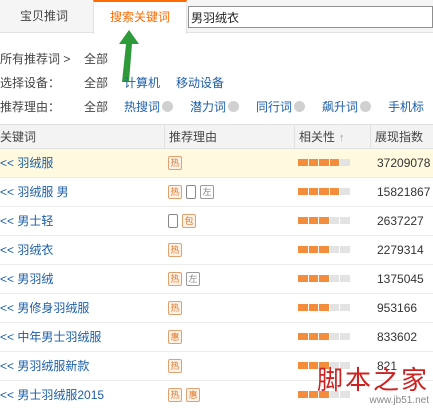 The height and width of the screenshot is (408, 433). Describe the element at coordinates (216, 308) in the screenshot. I see `table-row: << 男修身羽绒服 热 953166` at that location.